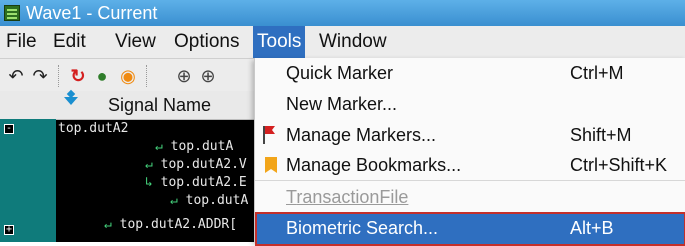 The image size is (685, 246). I want to click on menu-bar: File Edit View Options Tools Window, so click(342, 42).